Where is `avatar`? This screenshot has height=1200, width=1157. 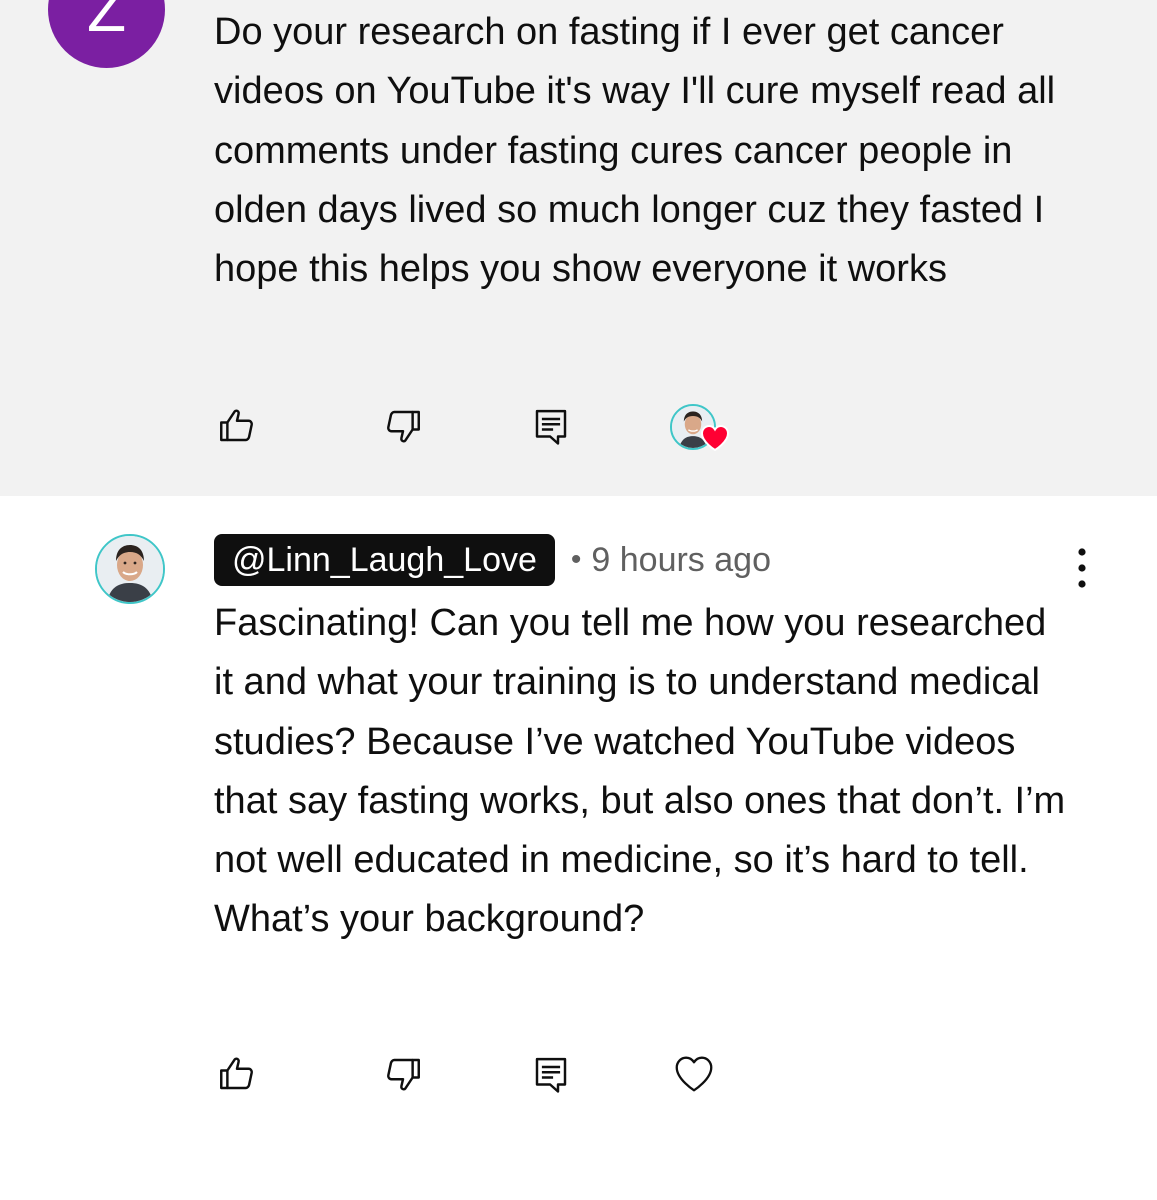 avatar is located at coordinates (130, 569).